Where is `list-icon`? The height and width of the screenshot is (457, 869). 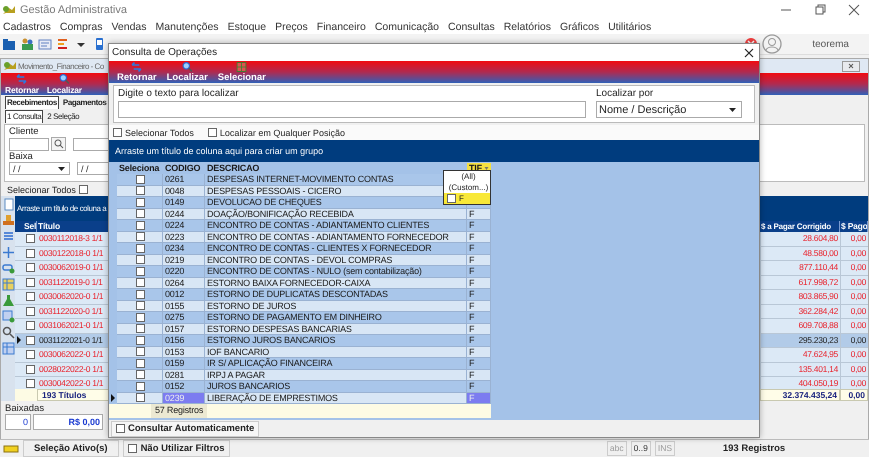
list-icon is located at coordinates (8, 236).